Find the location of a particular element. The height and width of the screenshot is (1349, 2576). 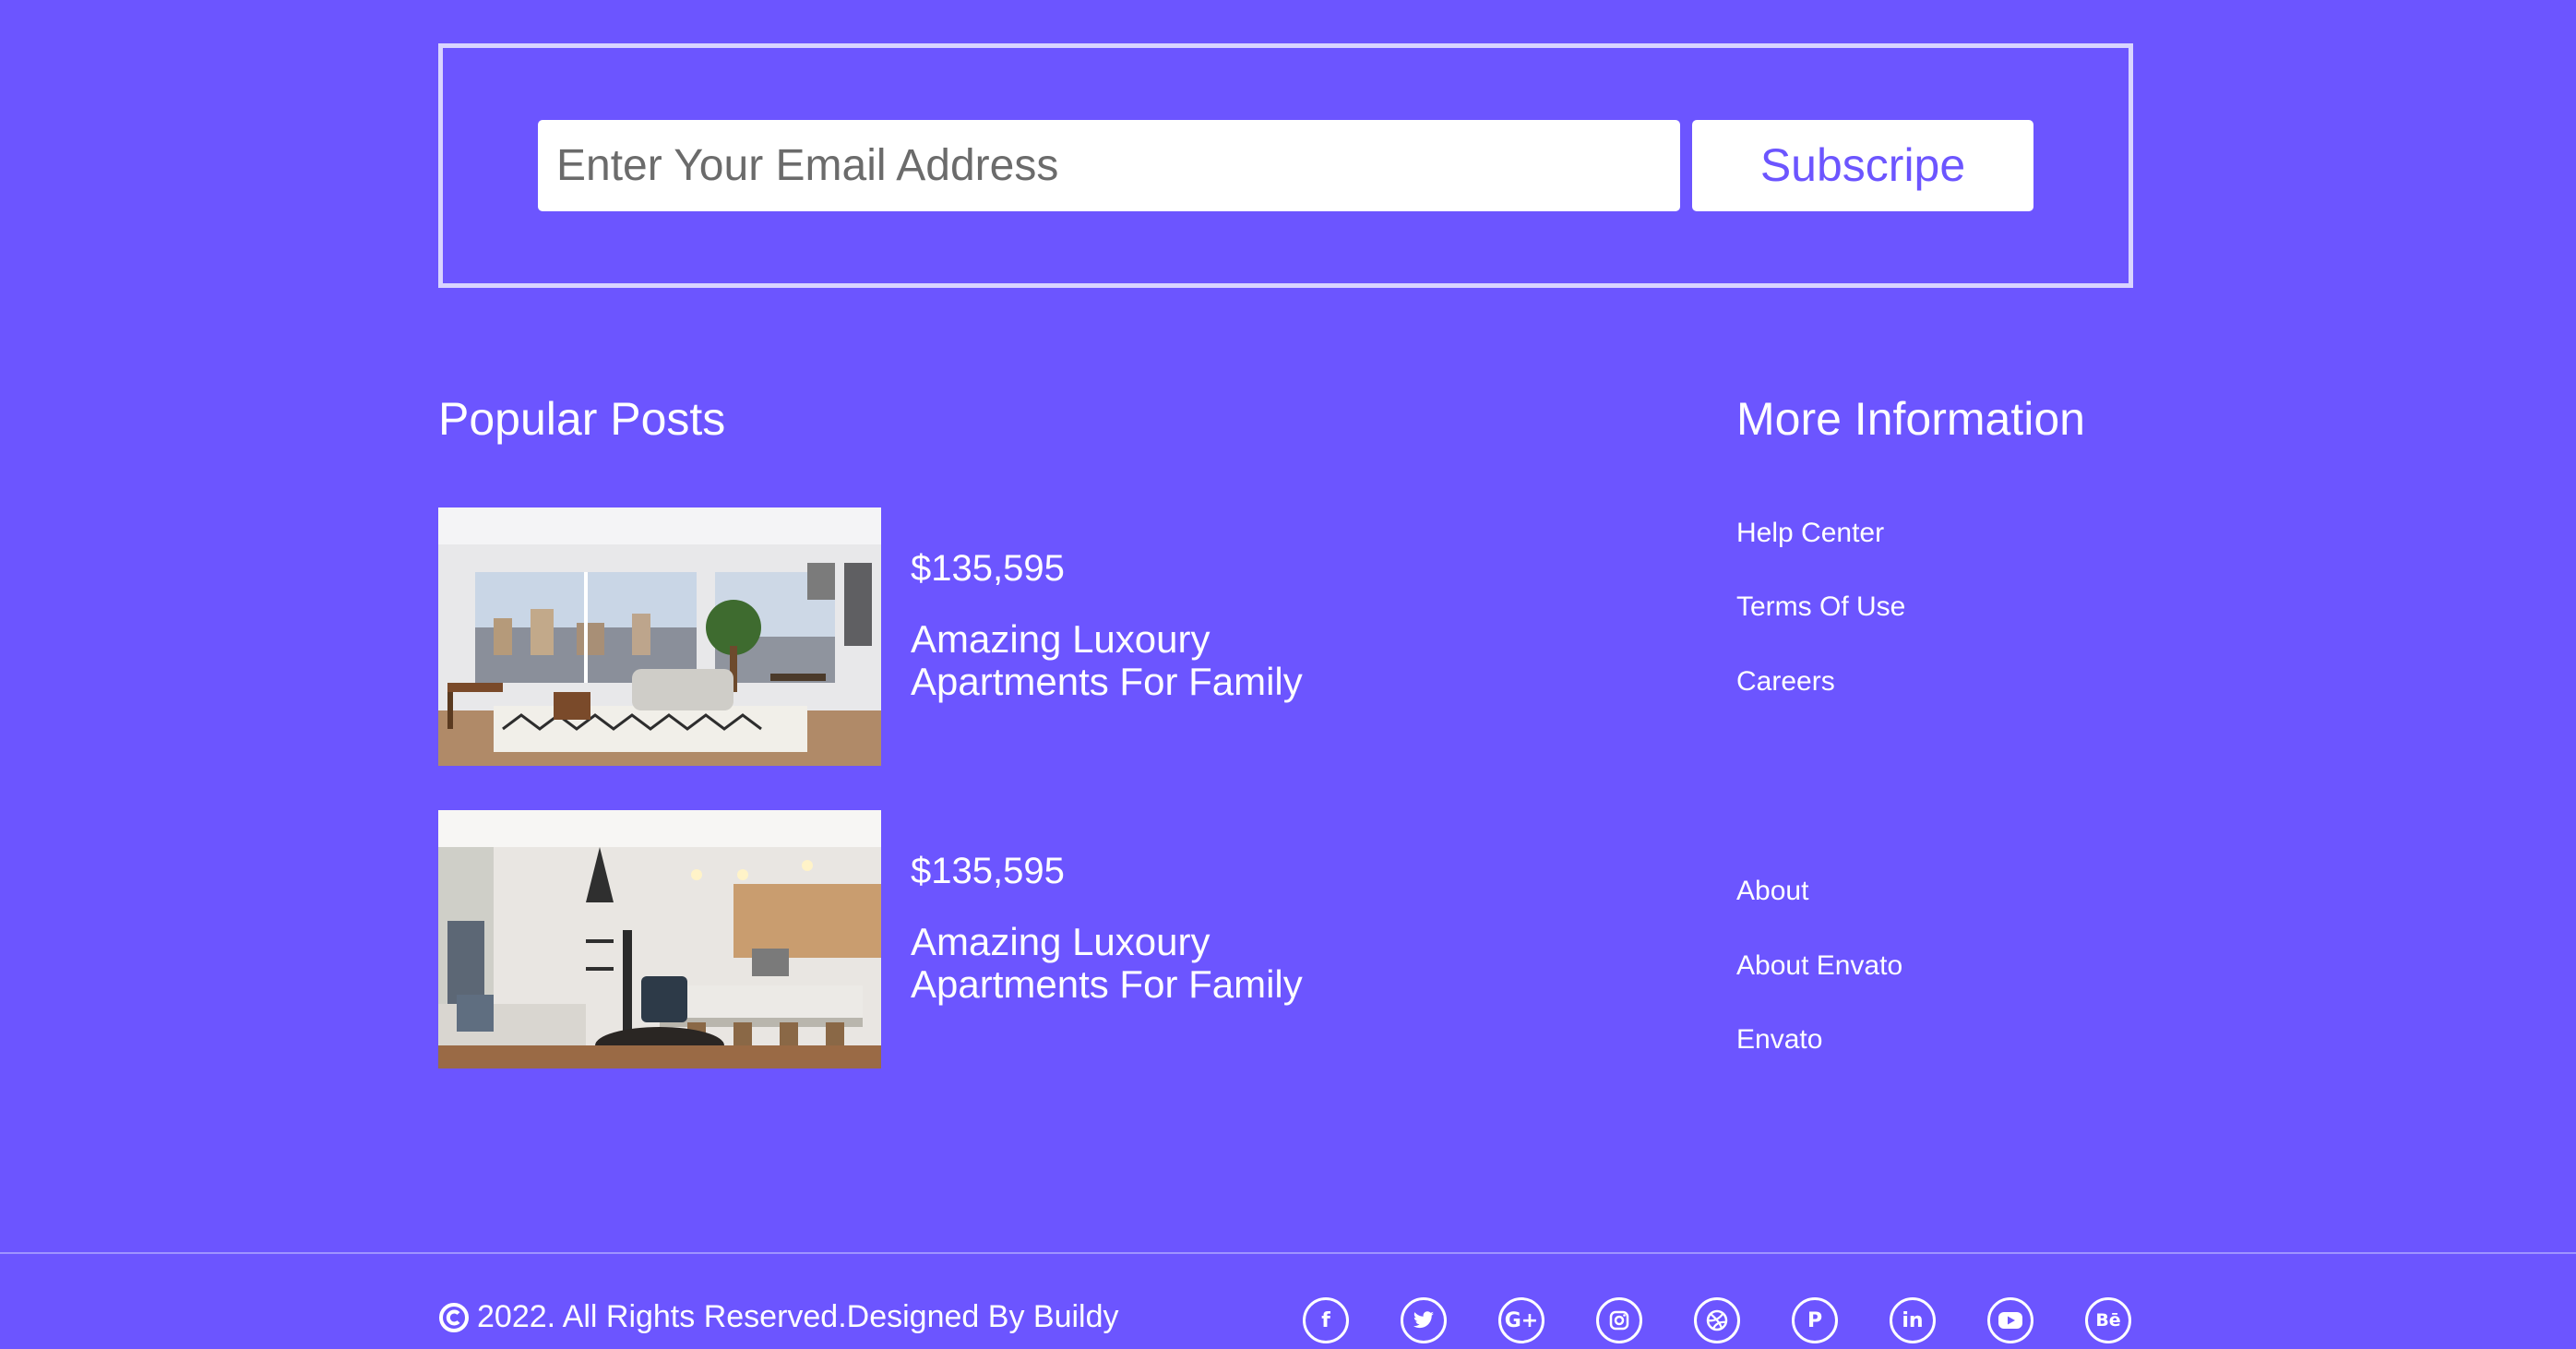

social-links: f G+ P in Bē is located at coordinates (1717, 1320).